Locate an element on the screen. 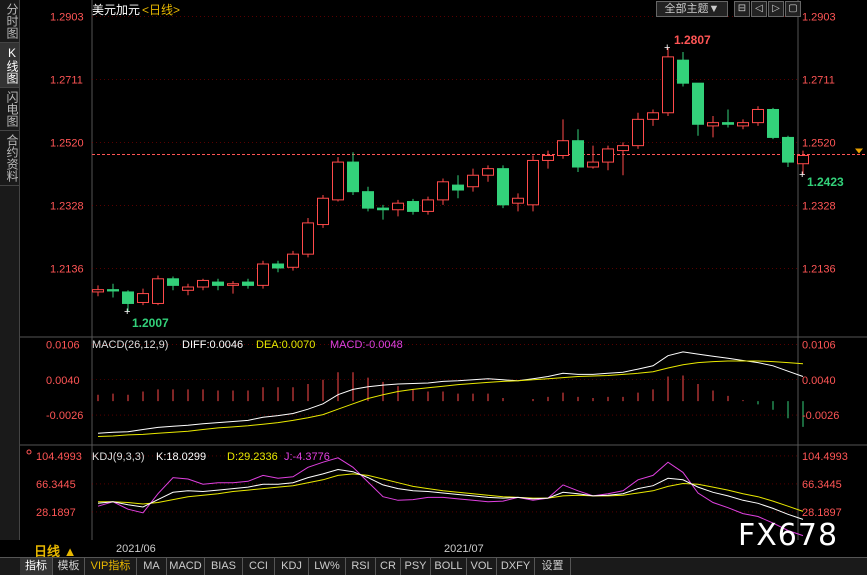  macd-panel is located at coordinates (450, 394).